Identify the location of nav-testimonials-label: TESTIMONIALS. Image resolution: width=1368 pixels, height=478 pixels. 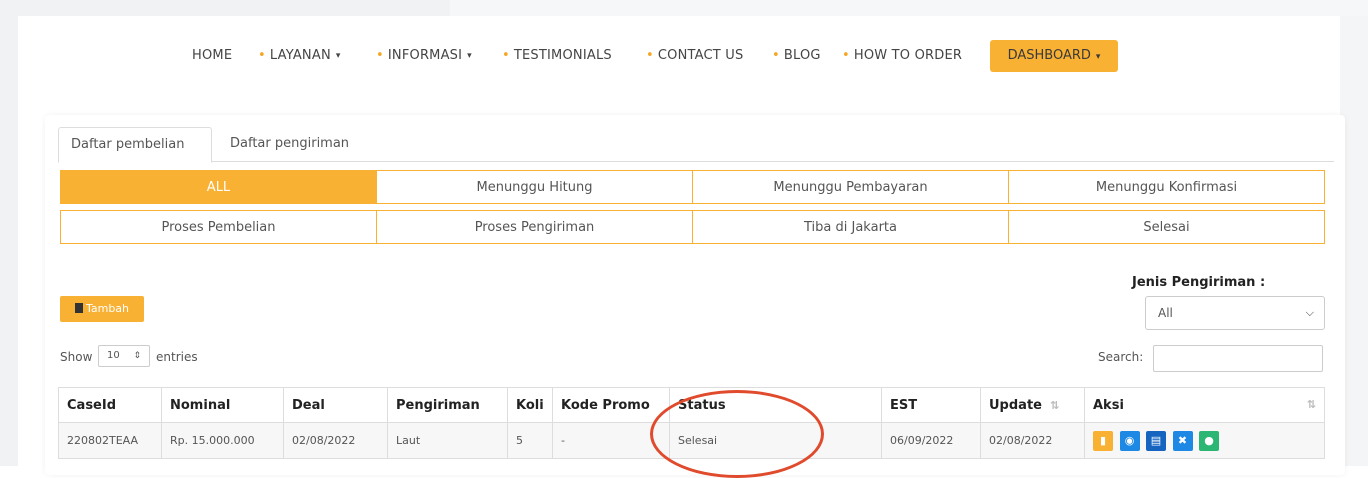
(562, 55).